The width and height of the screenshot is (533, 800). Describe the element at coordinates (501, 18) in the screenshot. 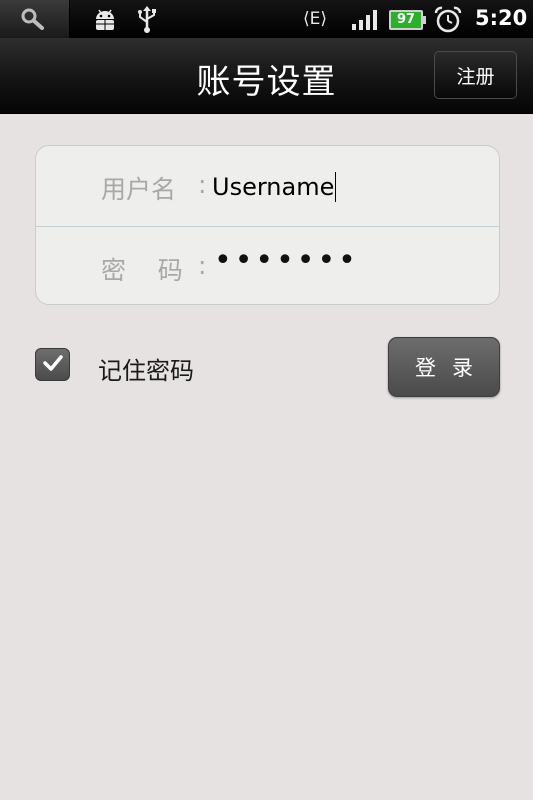

I see `status-time: 5:20` at that location.